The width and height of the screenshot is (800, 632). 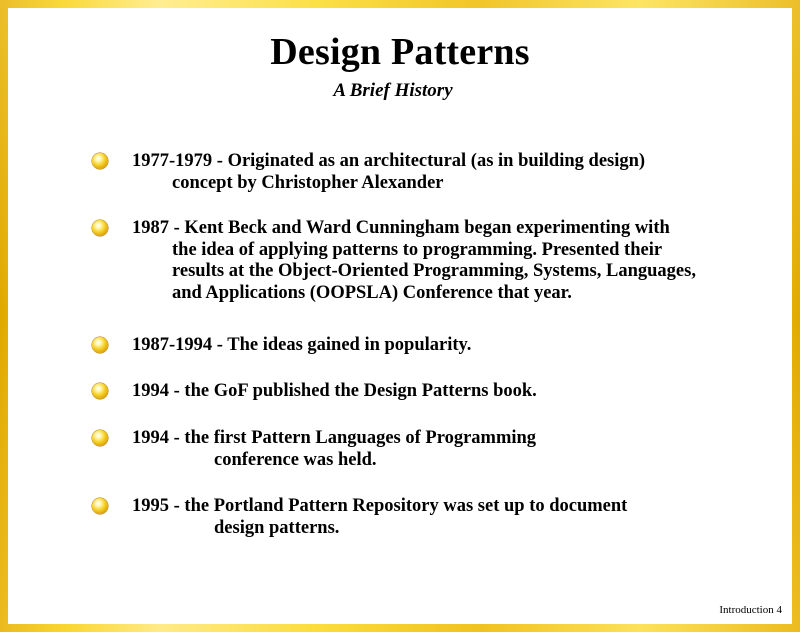 What do you see at coordinates (750, 610) in the screenshot?
I see `slide-footer: Introduction 4` at bounding box center [750, 610].